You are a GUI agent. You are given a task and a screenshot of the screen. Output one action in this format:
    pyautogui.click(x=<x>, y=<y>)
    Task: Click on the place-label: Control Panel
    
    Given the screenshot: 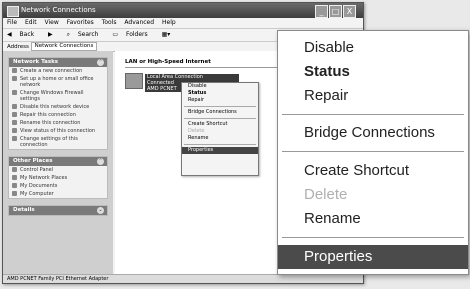 What is the action you would take?
    pyautogui.click(x=37, y=170)
    